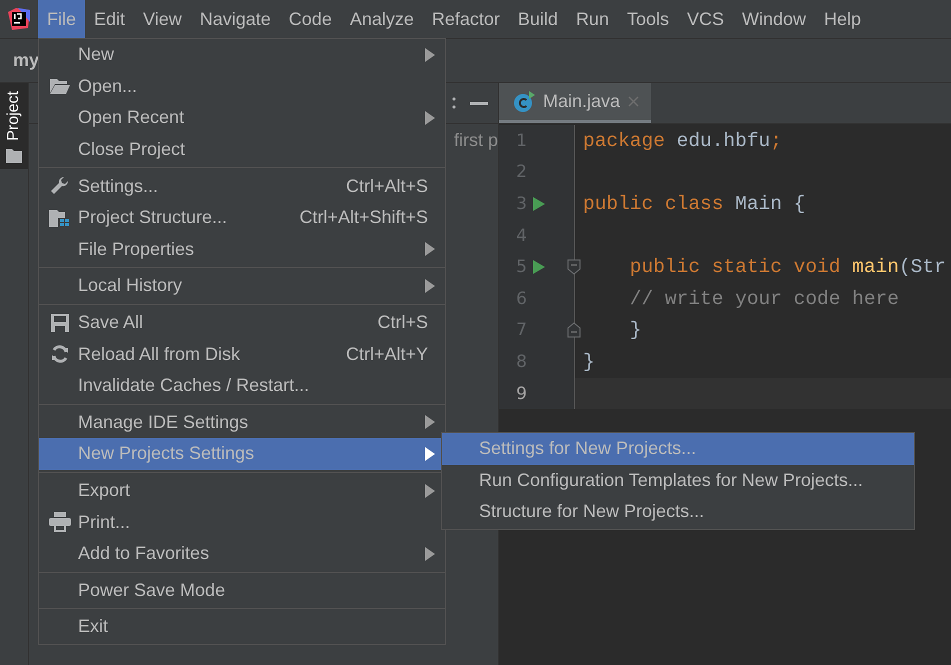 The width and height of the screenshot is (951, 665). Describe the element at coordinates (694, 203) in the screenshot. I see `code-line: public class Main {` at that location.